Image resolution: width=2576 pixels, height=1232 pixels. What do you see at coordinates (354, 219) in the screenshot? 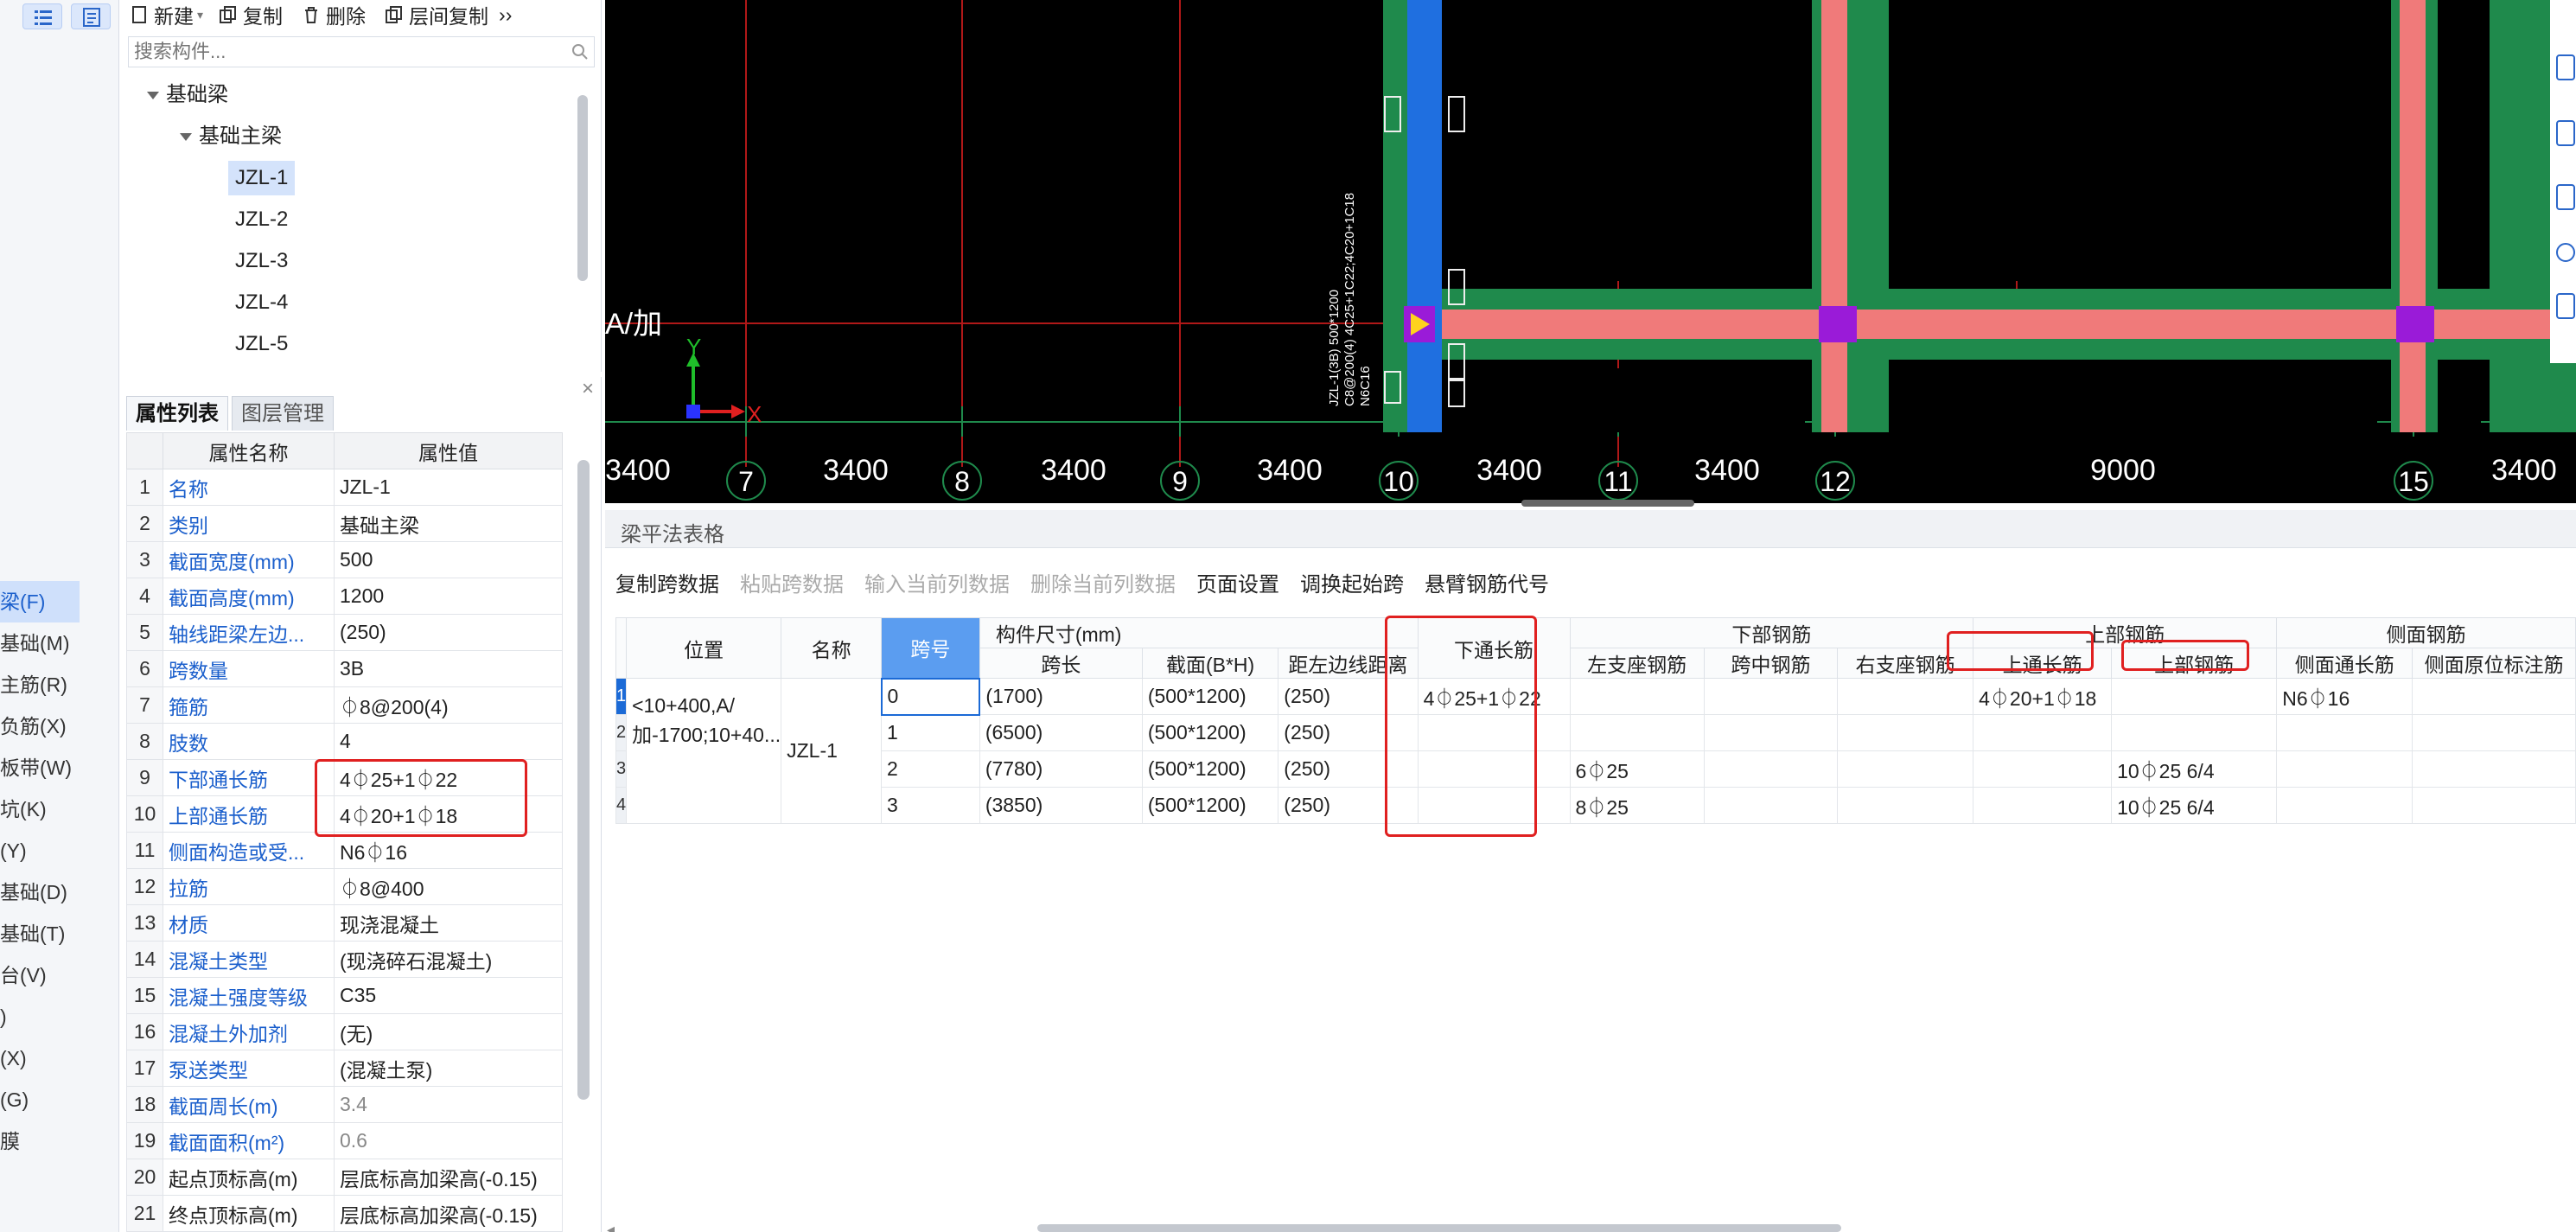
I see `tree-leaf-row: JZL-2` at bounding box center [354, 219].